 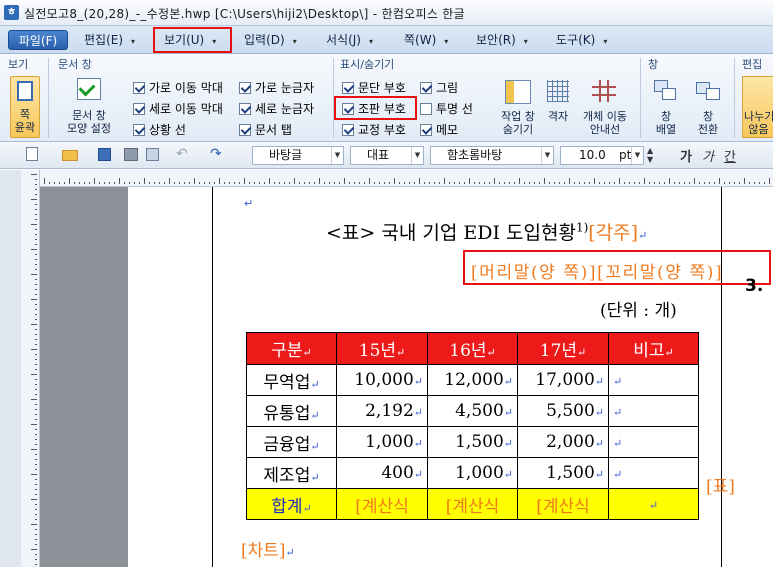 I want to click on table-cell: 금융업↵, so click(x=291, y=442).